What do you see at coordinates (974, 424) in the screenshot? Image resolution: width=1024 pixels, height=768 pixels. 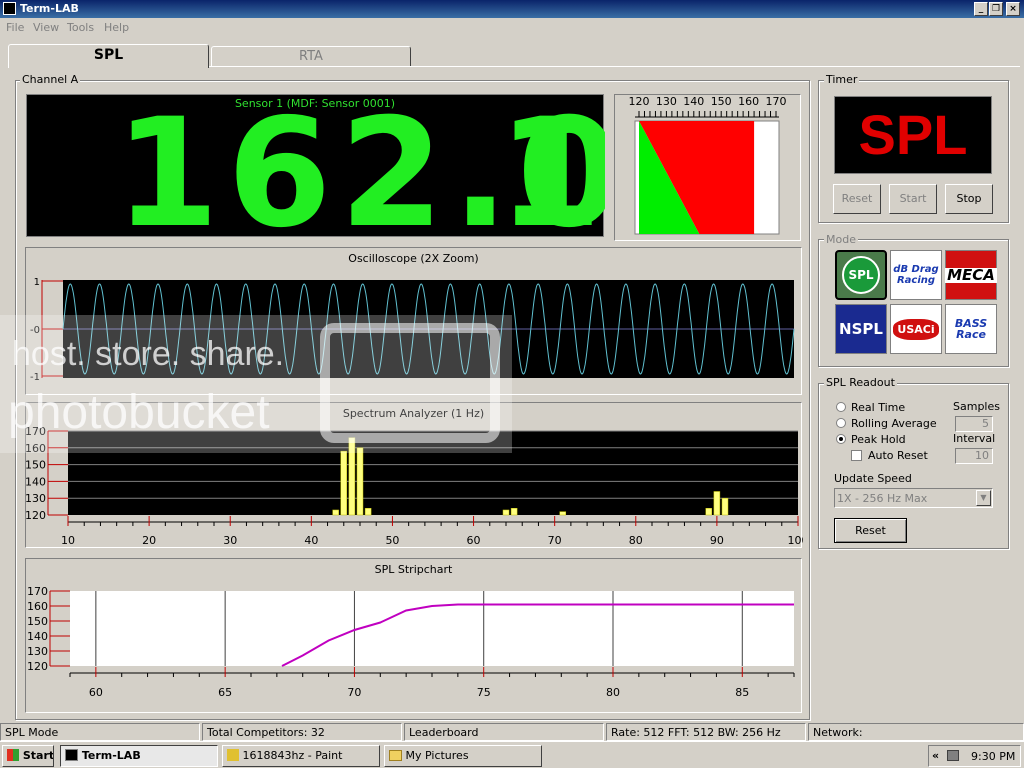 I see `samples-field: 5` at bounding box center [974, 424].